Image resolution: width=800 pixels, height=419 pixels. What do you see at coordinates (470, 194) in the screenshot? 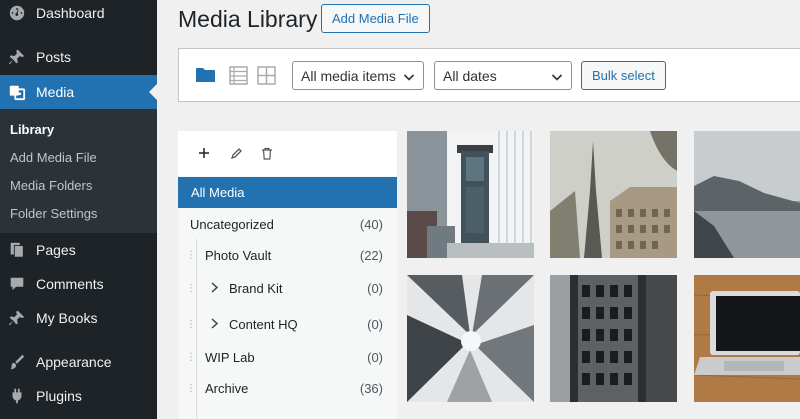
I see `media-thumbnail-door` at bounding box center [470, 194].